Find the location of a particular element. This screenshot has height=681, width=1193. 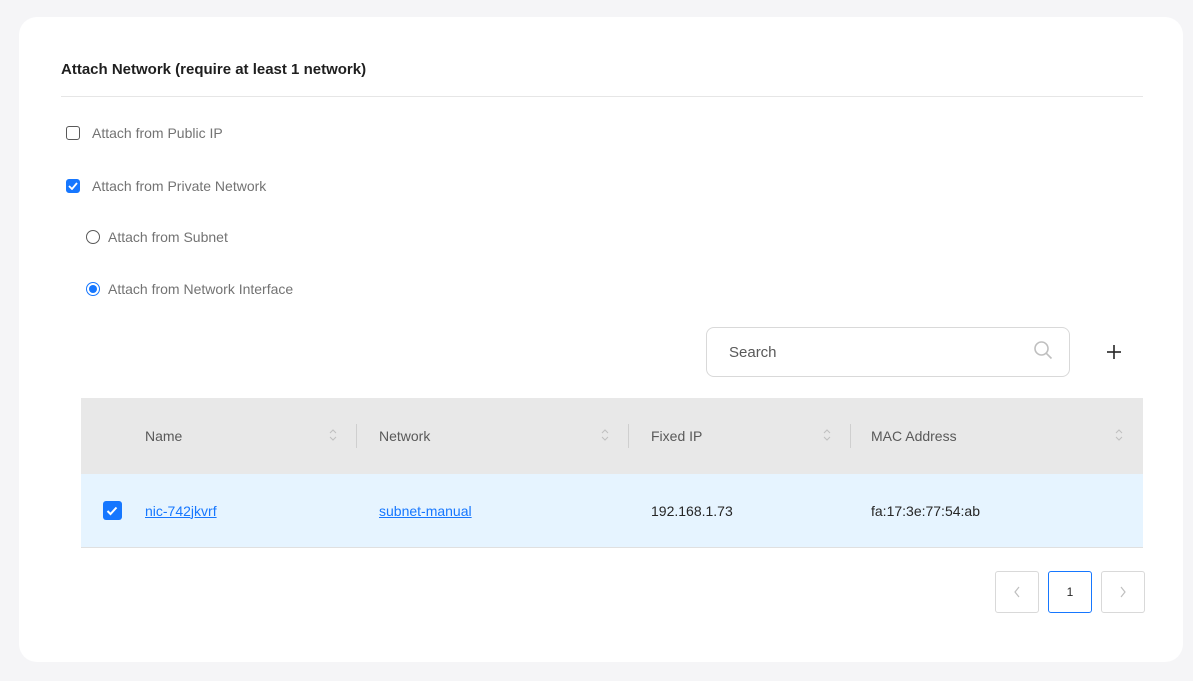

subnet-label: Attach from Subnet is located at coordinates (168, 237).